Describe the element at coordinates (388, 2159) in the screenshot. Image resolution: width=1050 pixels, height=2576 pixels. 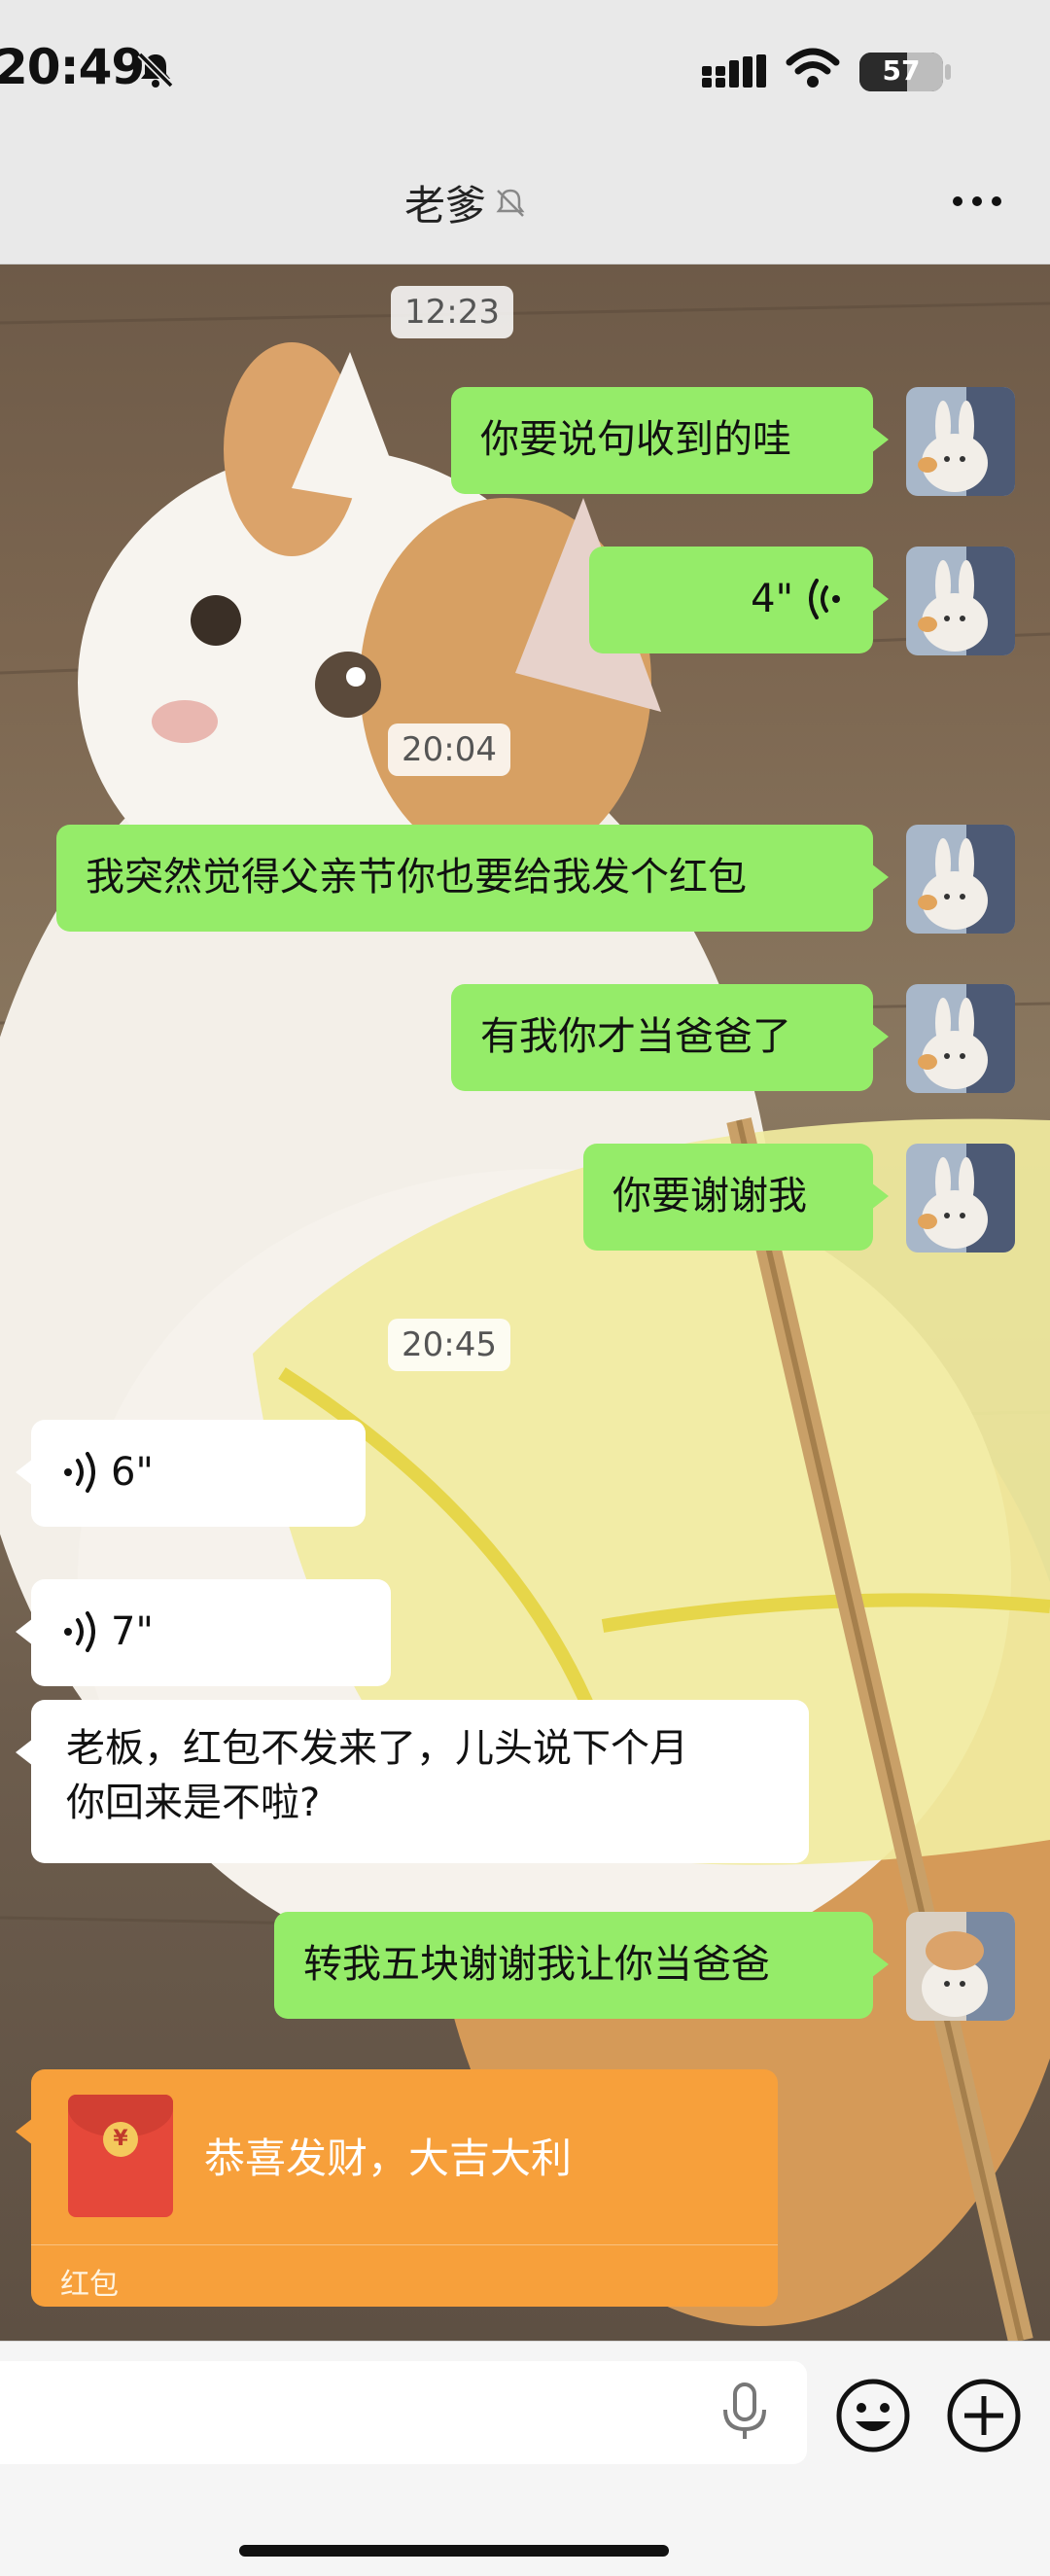
I see `red-packet-greeting: 恭喜发财，大吉大利` at that location.